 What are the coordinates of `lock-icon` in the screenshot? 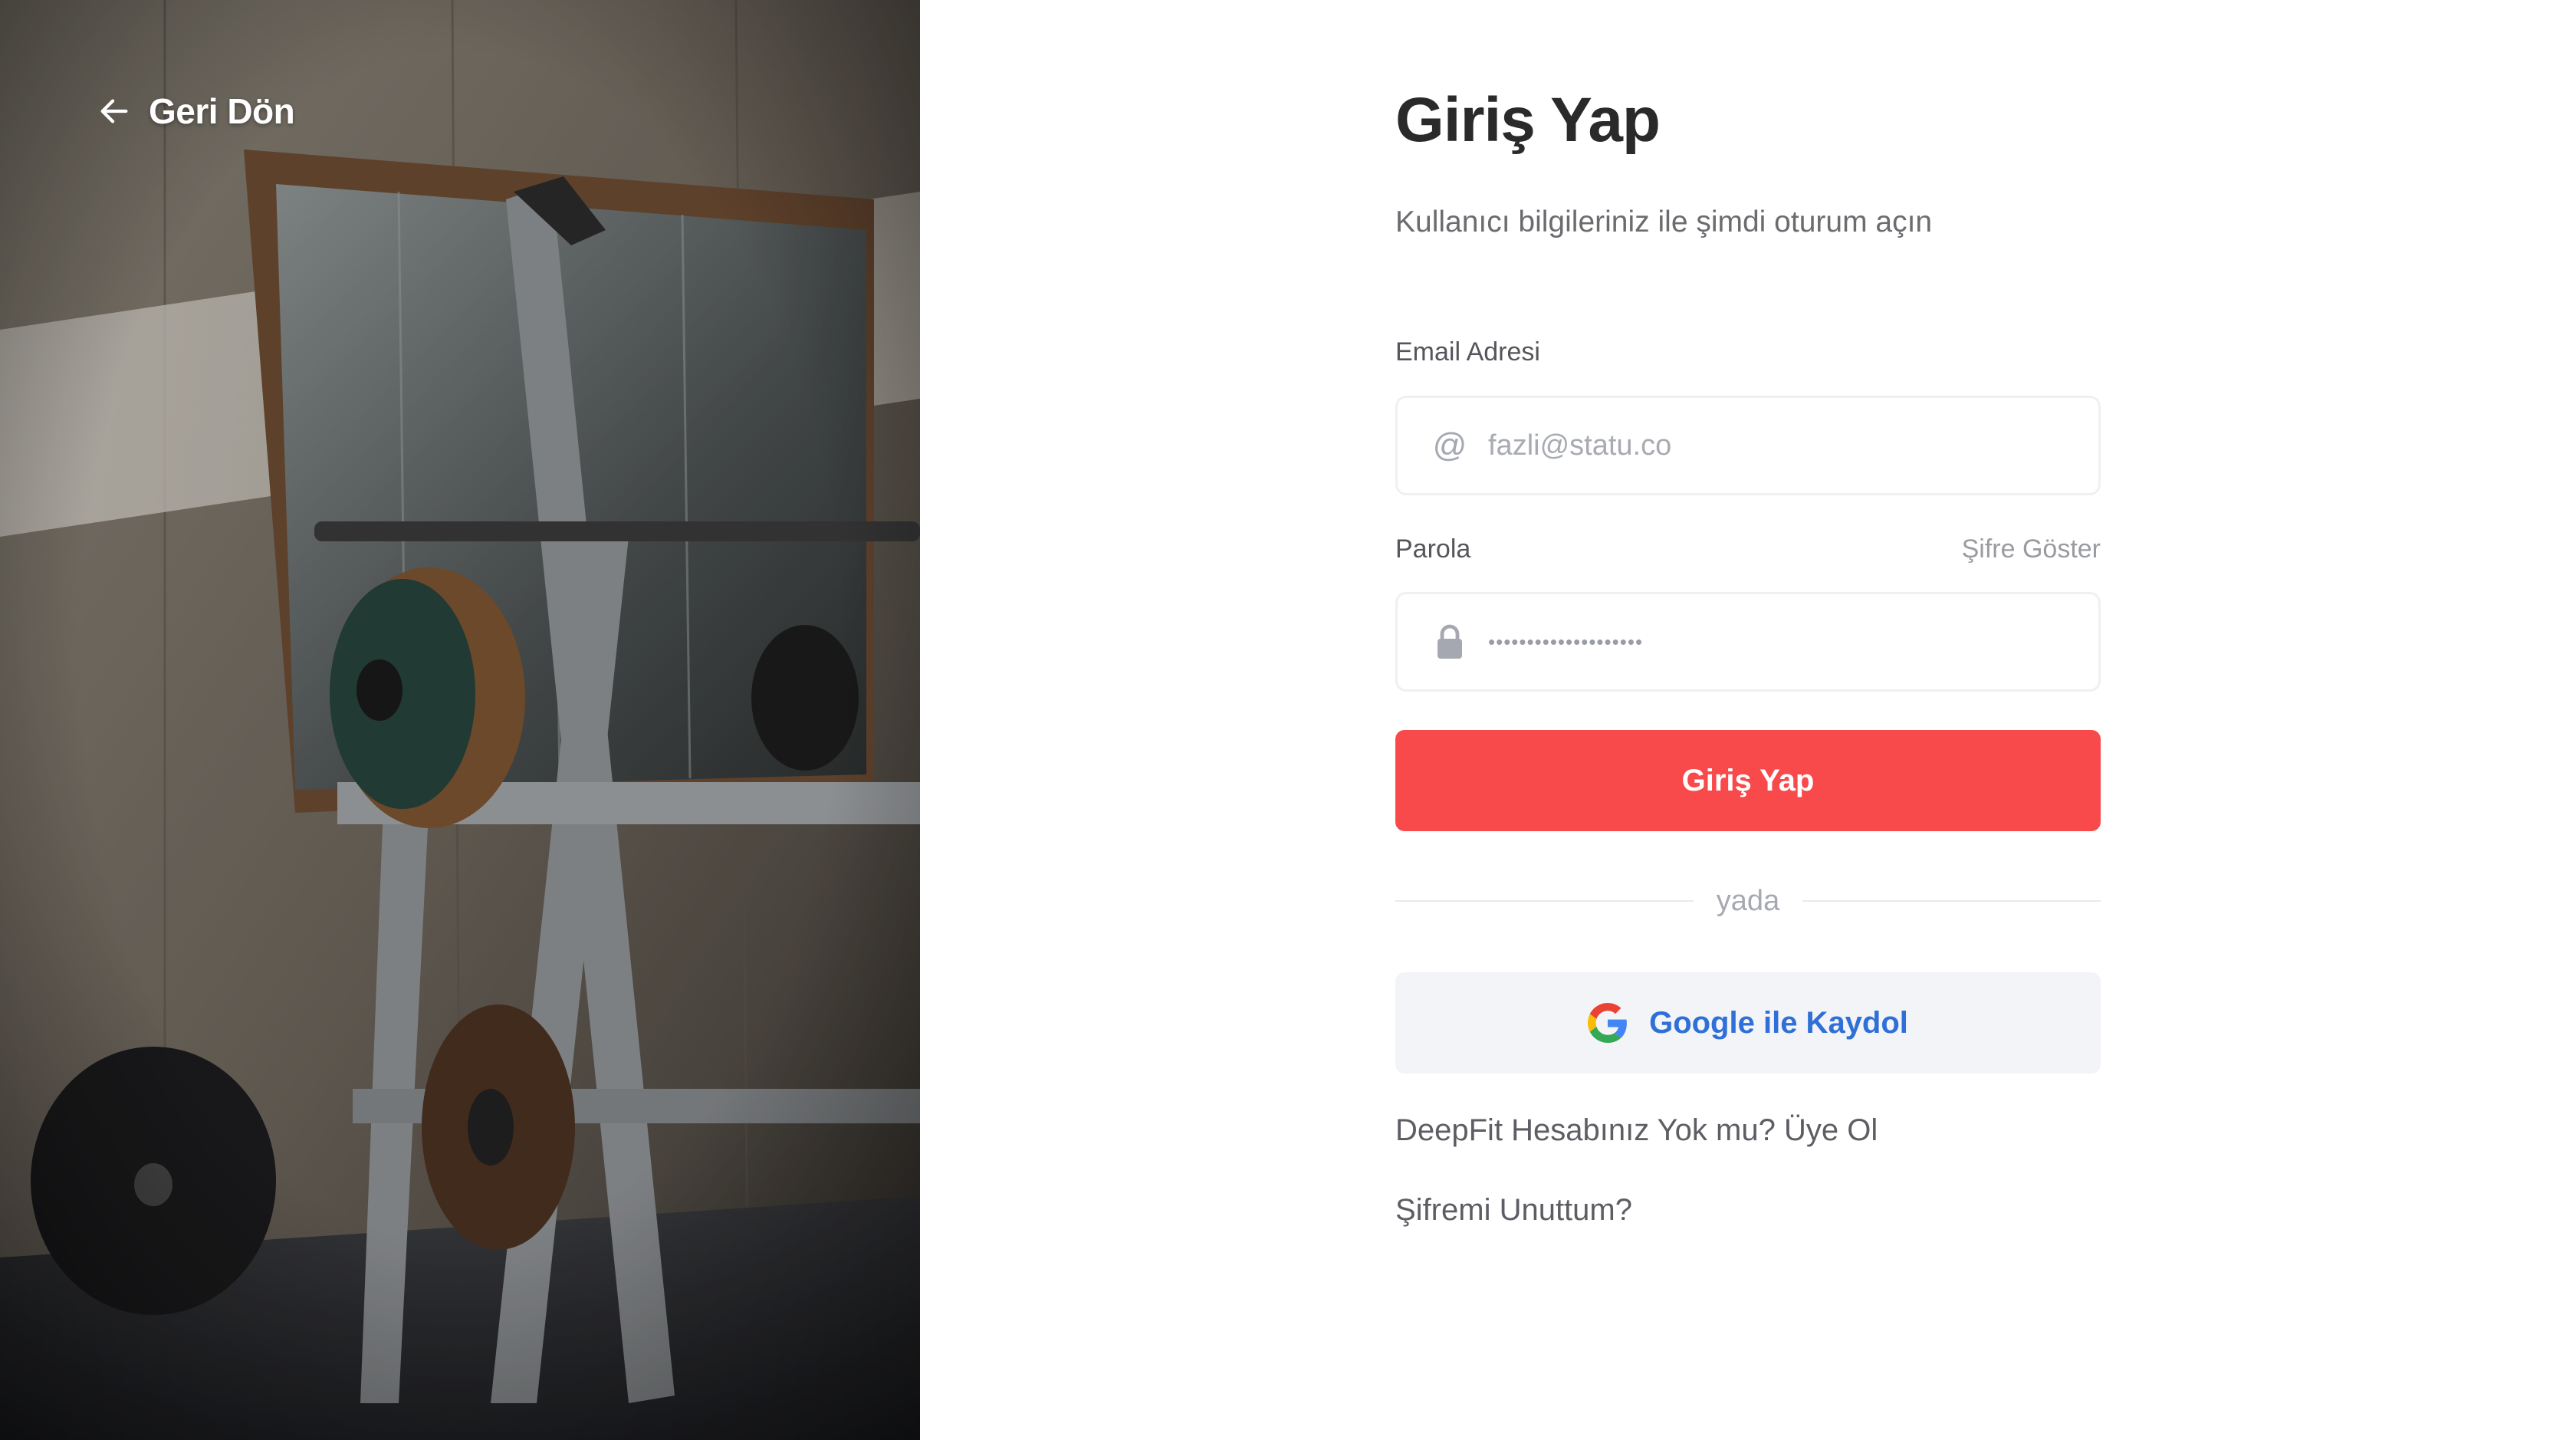 It's located at (1450, 641).